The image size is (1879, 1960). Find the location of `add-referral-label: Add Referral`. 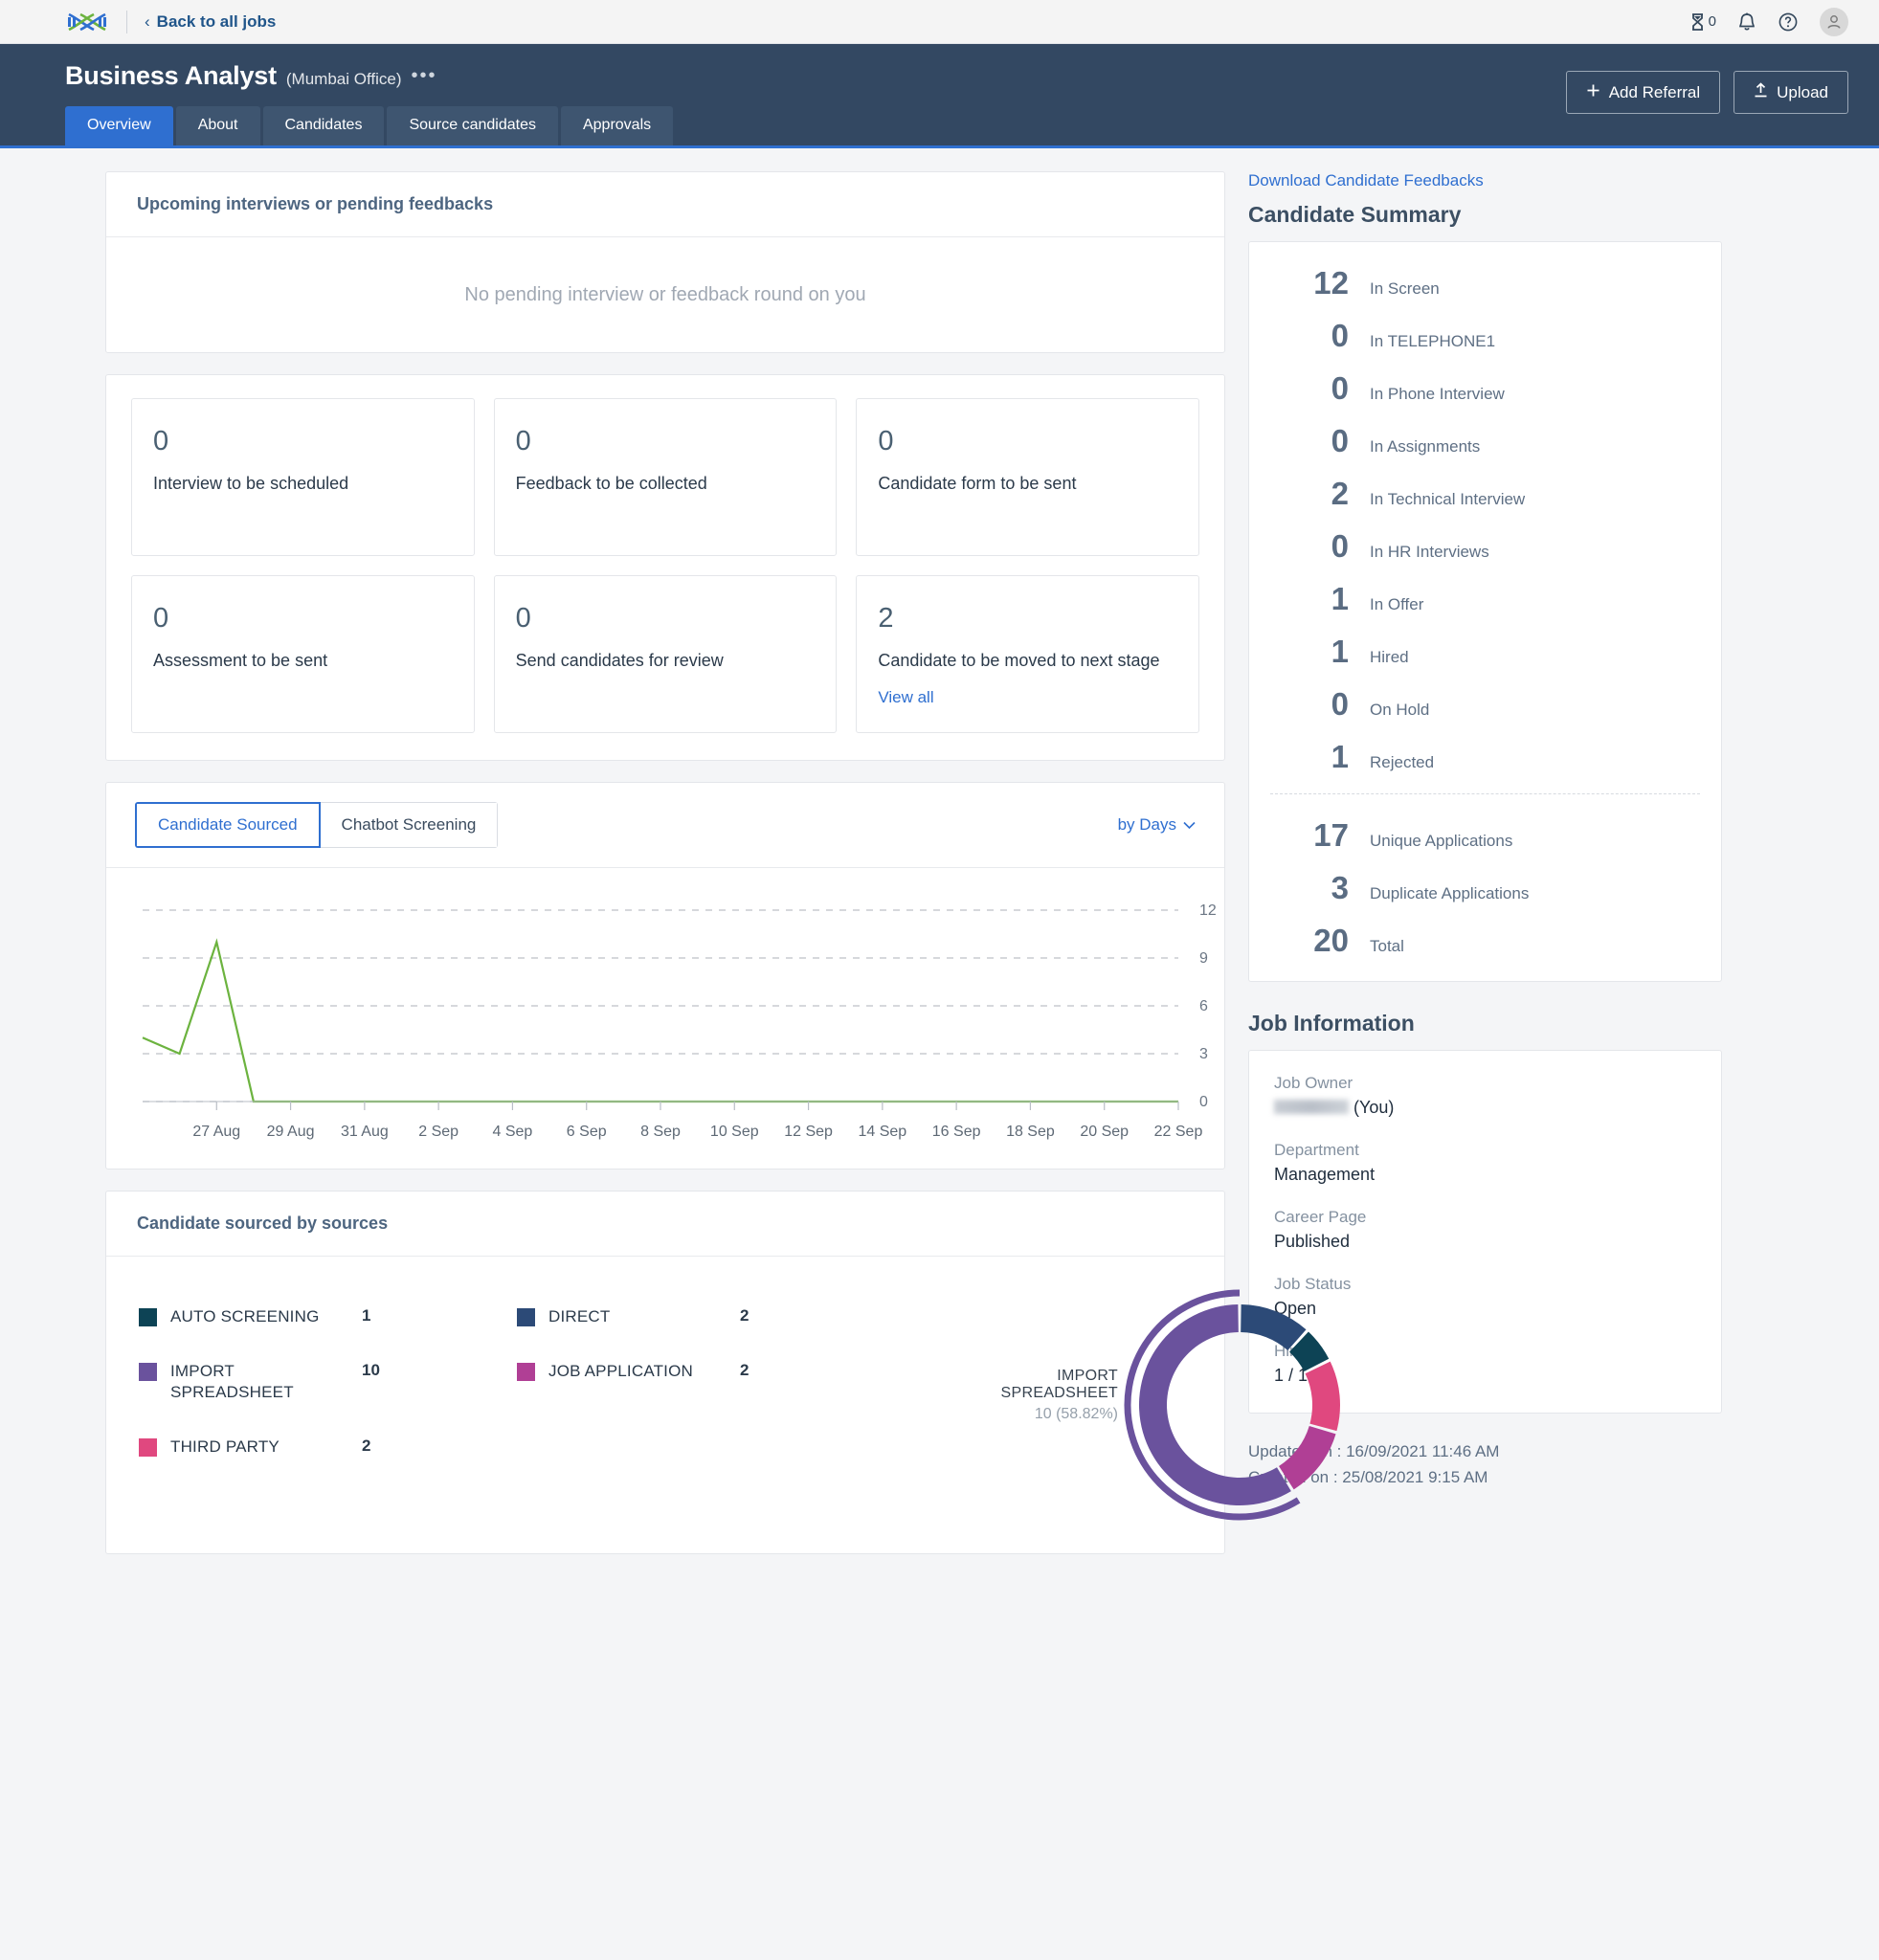

add-referral-label: Add Referral is located at coordinates (1654, 92).